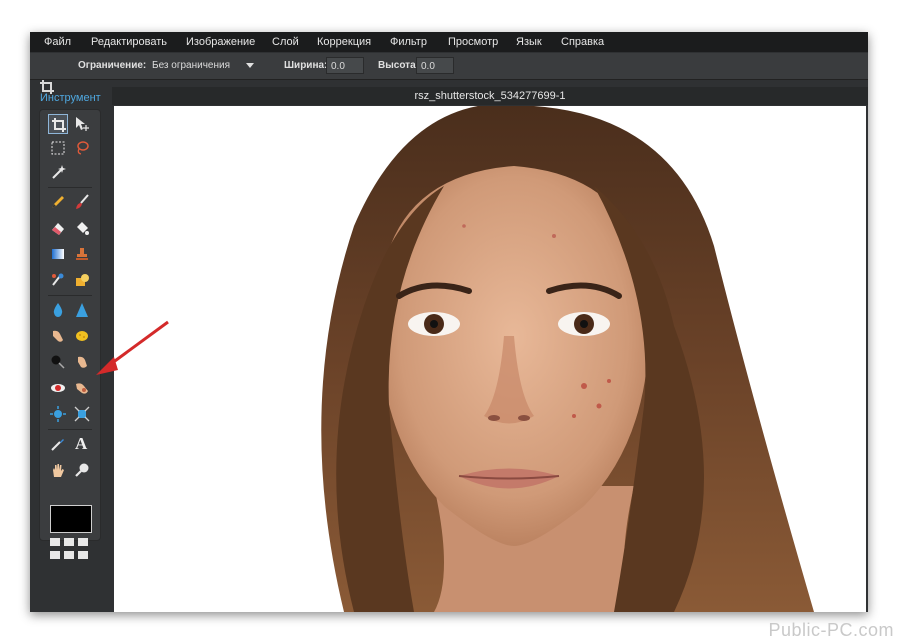  I want to click on zoom-icon, so click(82, 470).